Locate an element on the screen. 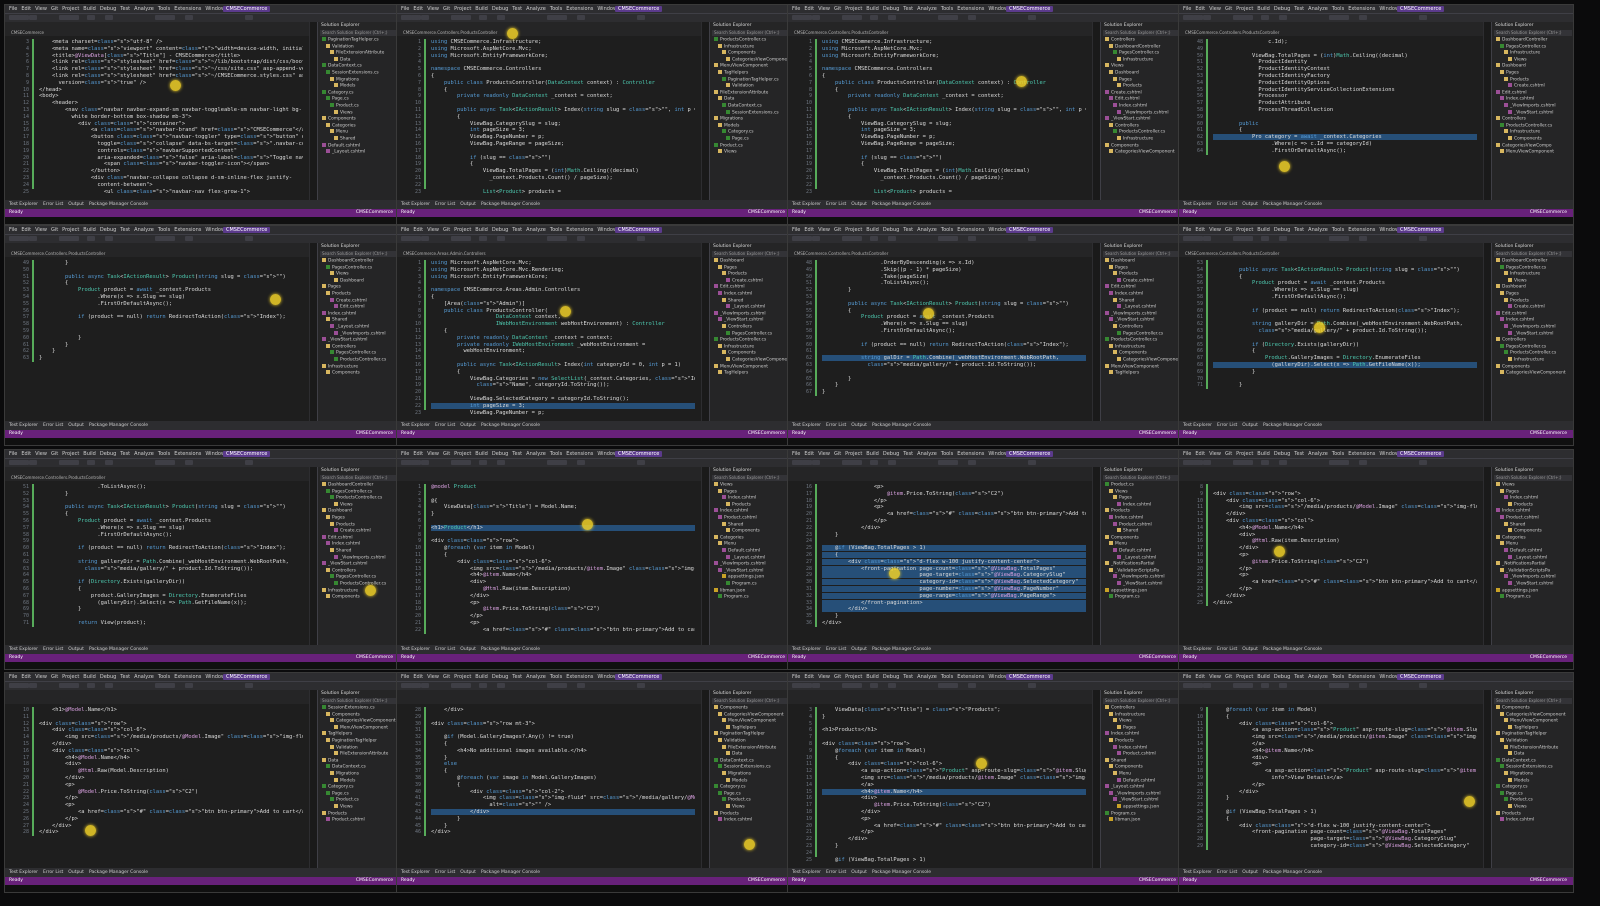  menu-item: Build is located at coordinates (481, 454).